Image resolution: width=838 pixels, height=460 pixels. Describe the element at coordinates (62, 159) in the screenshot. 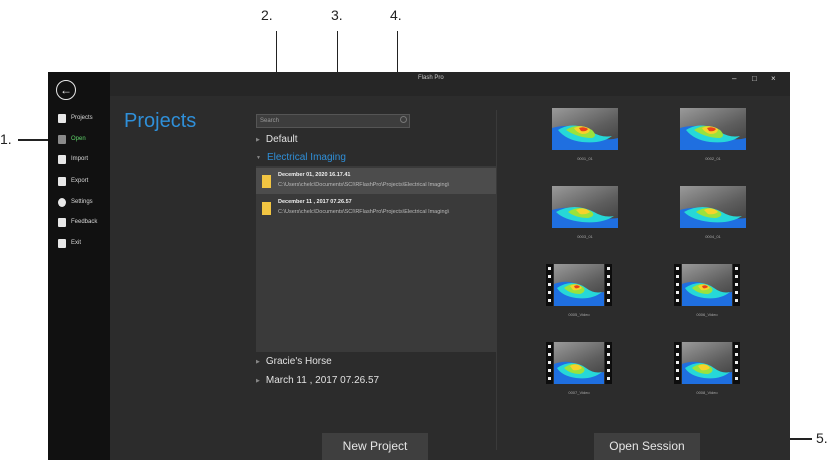

I see `import-icon` at that location.